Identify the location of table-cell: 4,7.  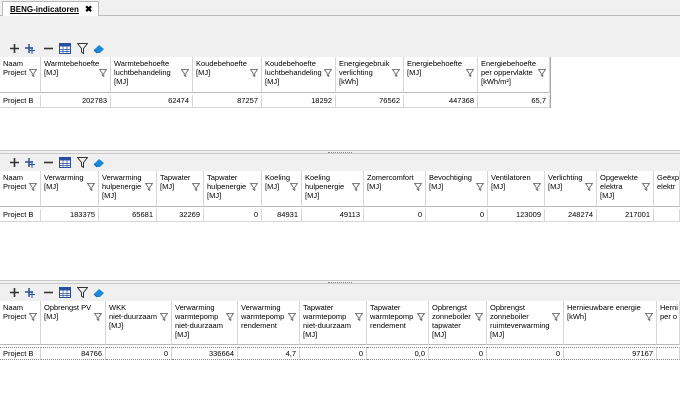
(269, 353).